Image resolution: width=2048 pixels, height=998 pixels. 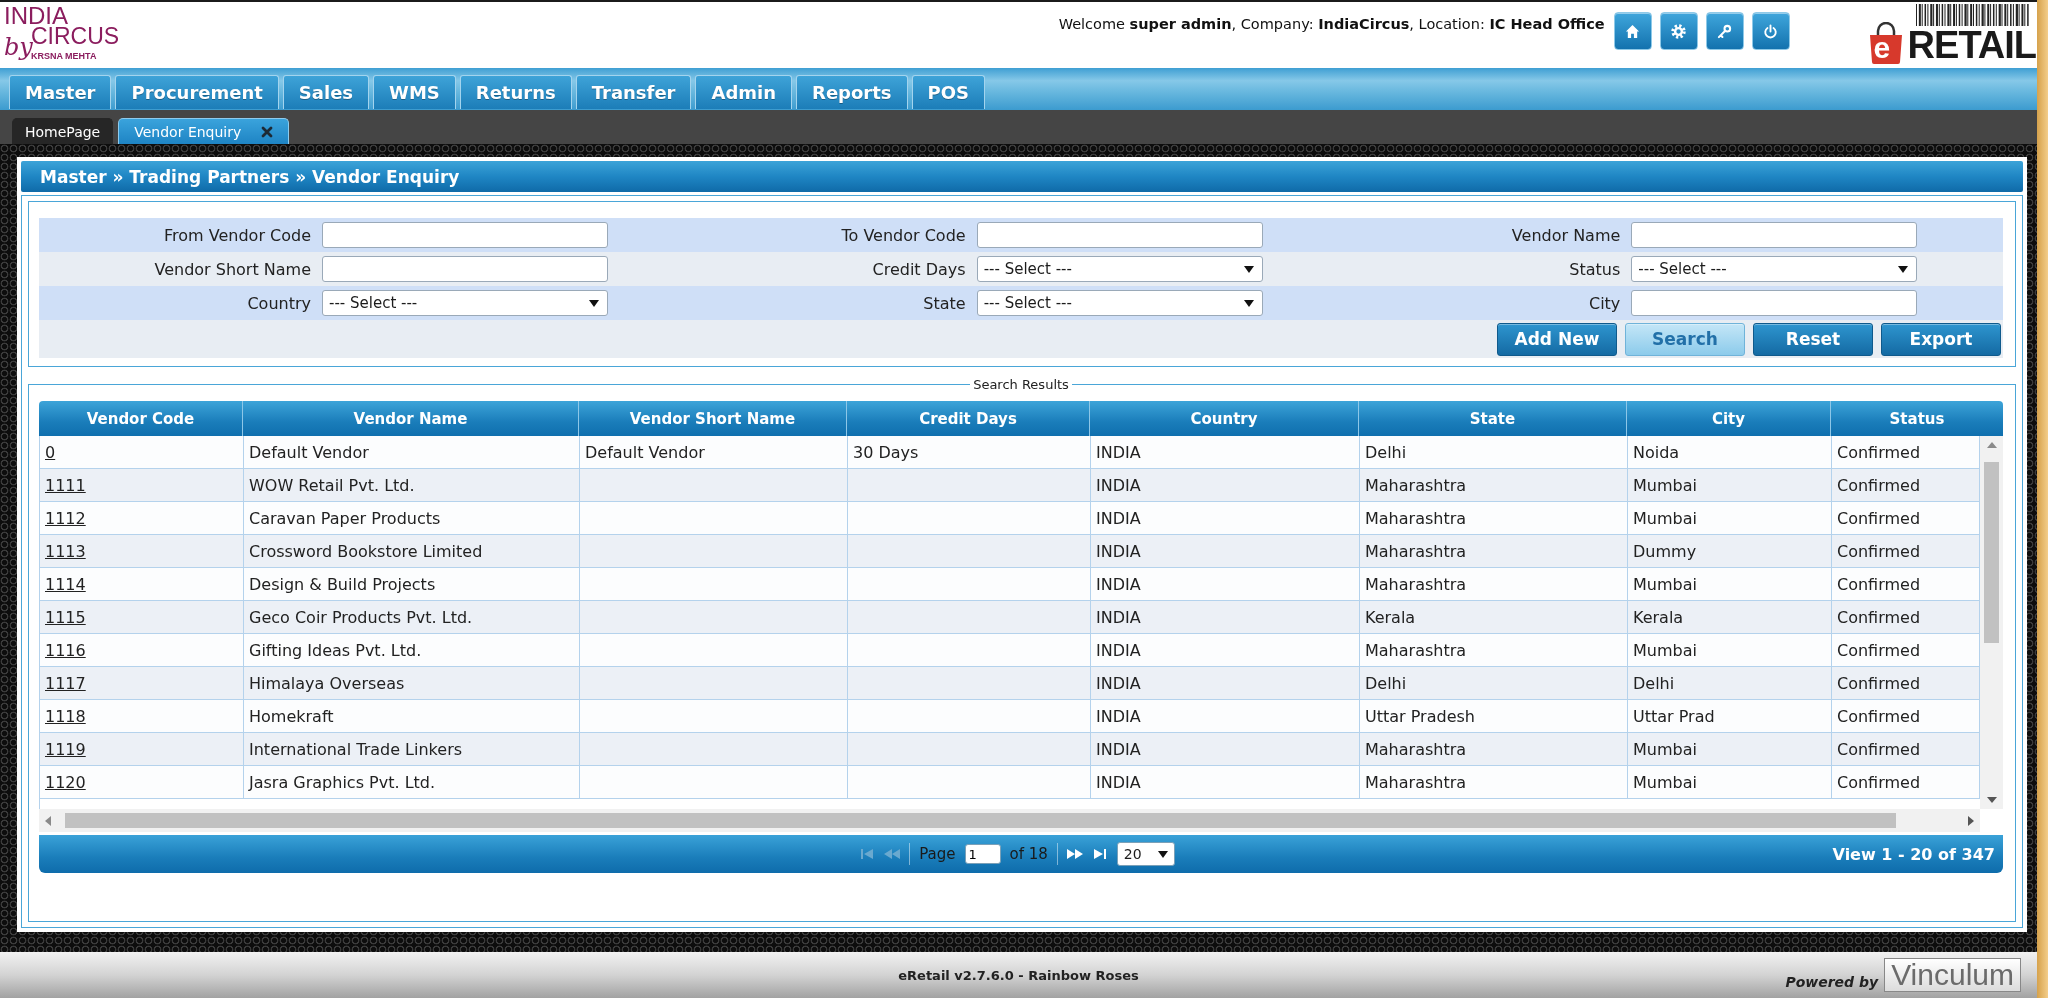 What do you see at coordinates (63, 131) in the screenshot?
I see `page-tab: HomePage` at bounding box center [63, 131].